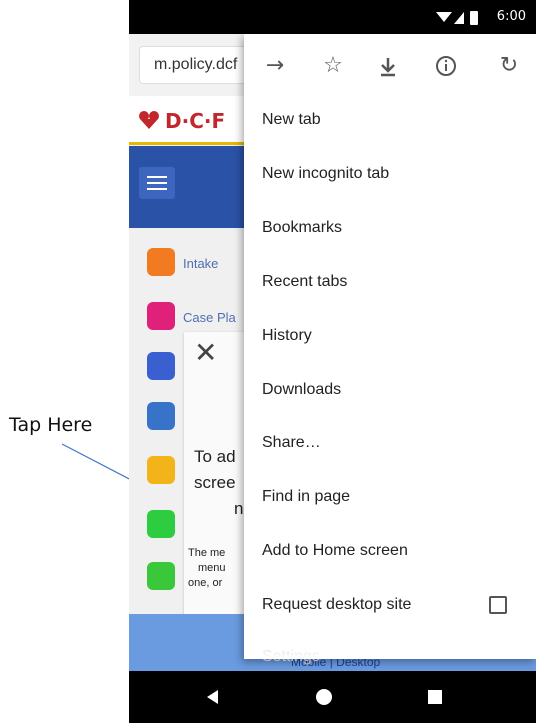 The height and width of the screenshot is (723, 536). I want to click on dialog-body: The me menu one, or, so click(219, 568).